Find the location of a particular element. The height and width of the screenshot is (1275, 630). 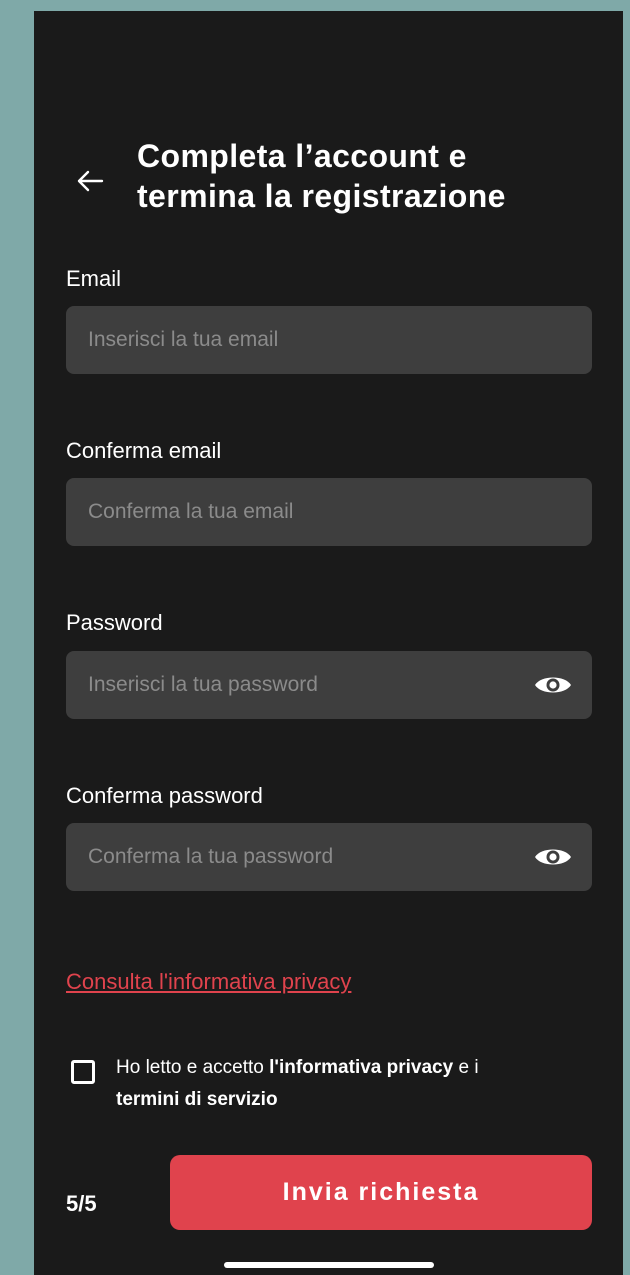

password-label: Password is located at coordinates (114, 622).